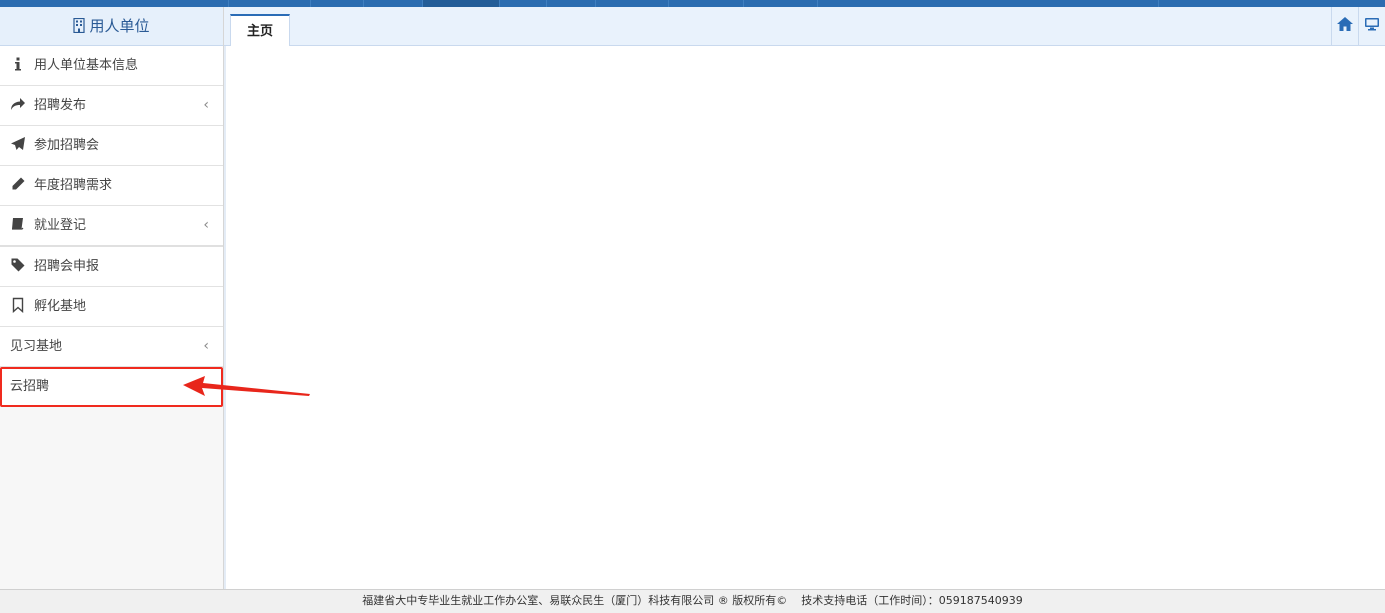 The width and height of the screenshot is (1385, 613). What do you see at coordinates (79, 21) in the screenshot?
I see `building-icon` at bounding box center [79, 21].